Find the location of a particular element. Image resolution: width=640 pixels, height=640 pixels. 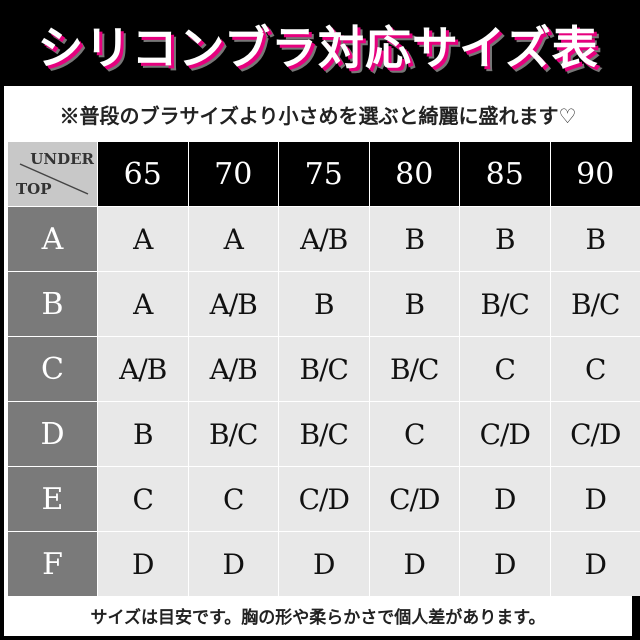

disclaimer-footer: サイズは目安です。胸の形や柔らかさで個人差があります。 is located at coordinates (318, 617).